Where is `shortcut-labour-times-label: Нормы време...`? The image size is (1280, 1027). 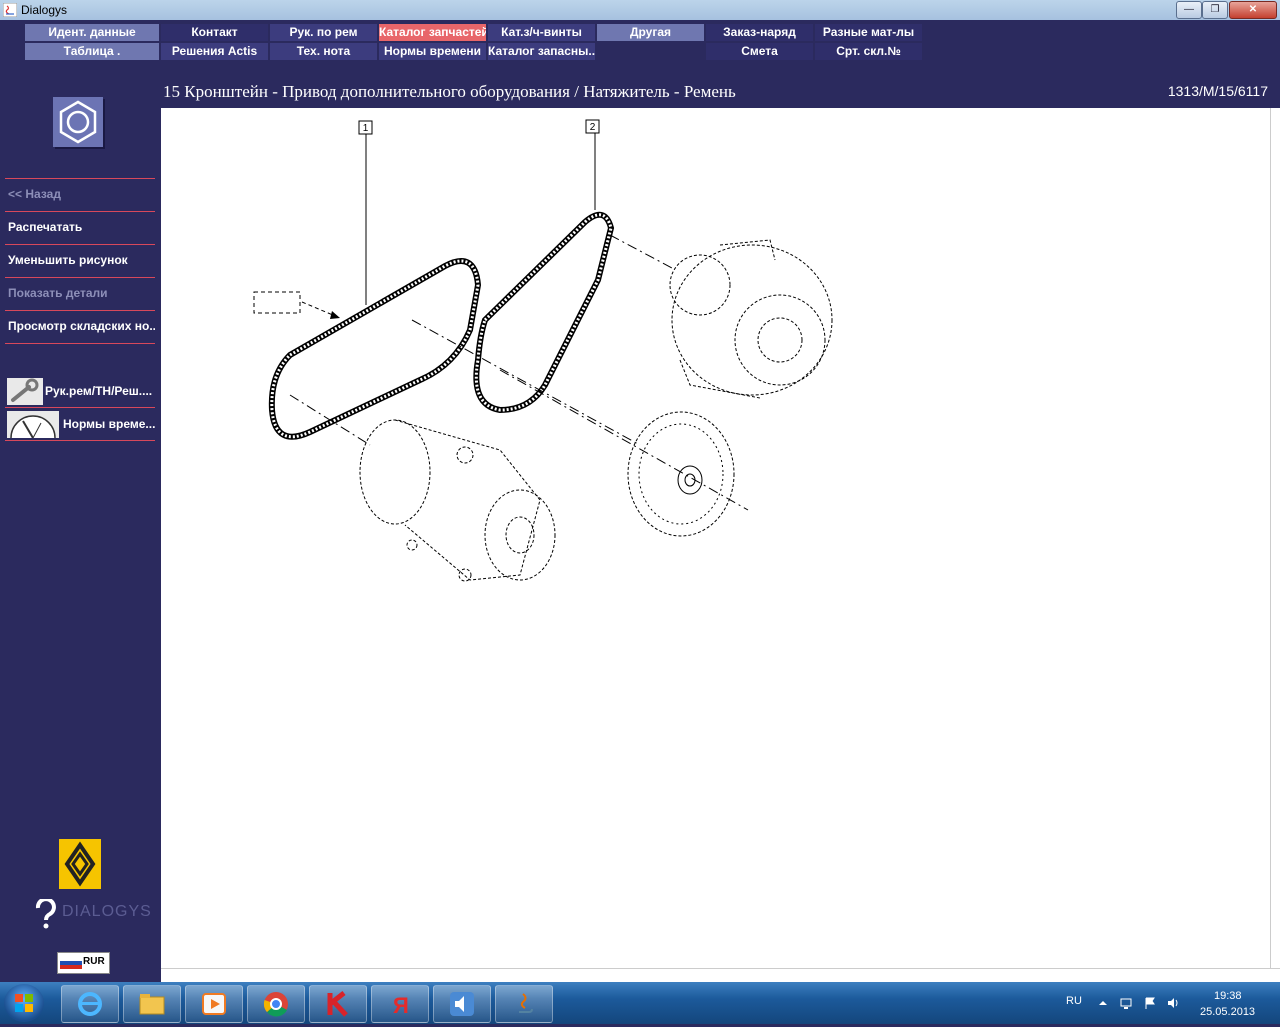
shortcut-labour-times-label: Нормы време... is located at coordinates (109, 424).